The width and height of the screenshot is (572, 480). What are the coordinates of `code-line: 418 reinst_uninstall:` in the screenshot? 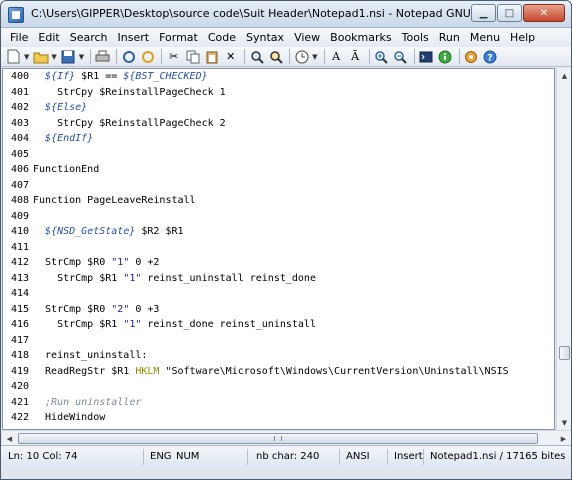 It's located at (278, 356).